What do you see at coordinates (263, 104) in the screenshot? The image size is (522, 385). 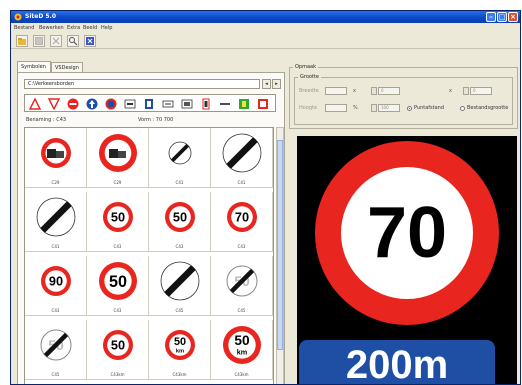 I see `red-sign-icon` at bounding box center [263, 104].